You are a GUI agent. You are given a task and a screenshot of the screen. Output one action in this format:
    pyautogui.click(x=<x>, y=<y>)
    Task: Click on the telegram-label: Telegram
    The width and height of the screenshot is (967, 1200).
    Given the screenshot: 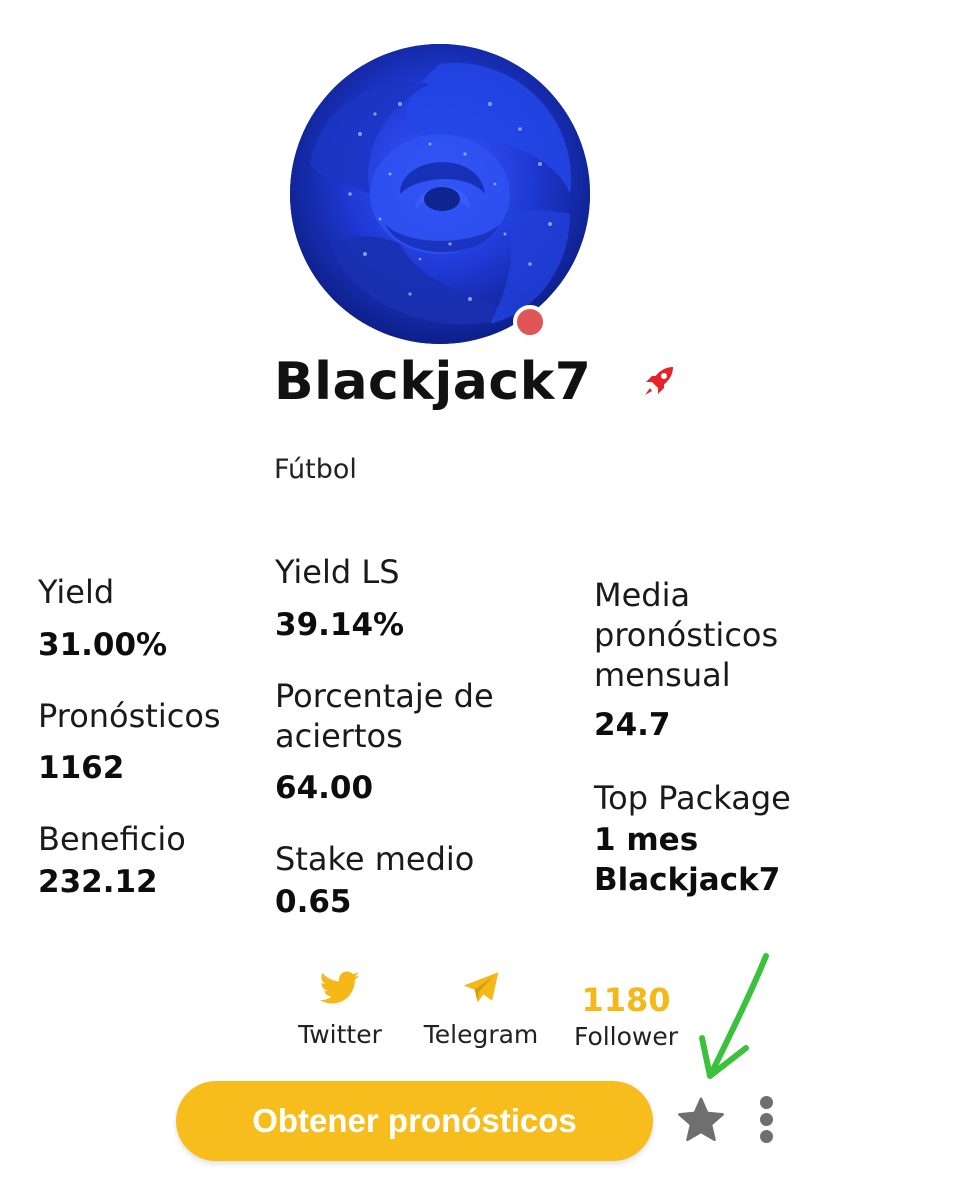 What is the action you would take?
    pyautogui.click(x=481, y=1034)
    